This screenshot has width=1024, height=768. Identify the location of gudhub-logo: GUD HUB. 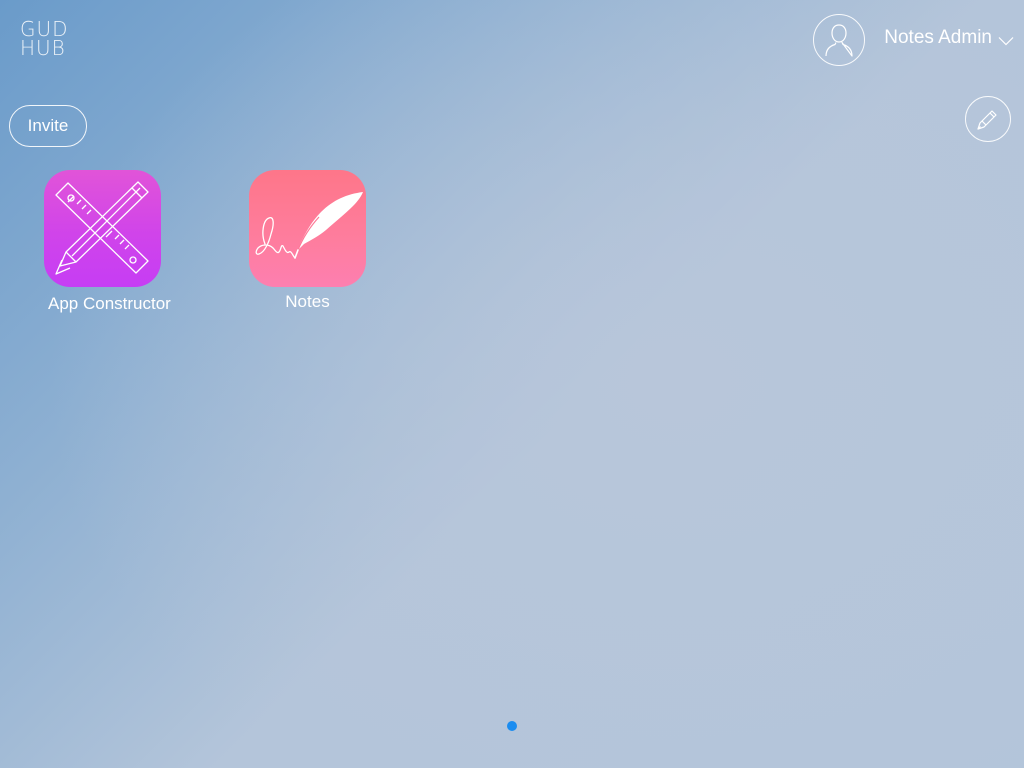
(50, 39).